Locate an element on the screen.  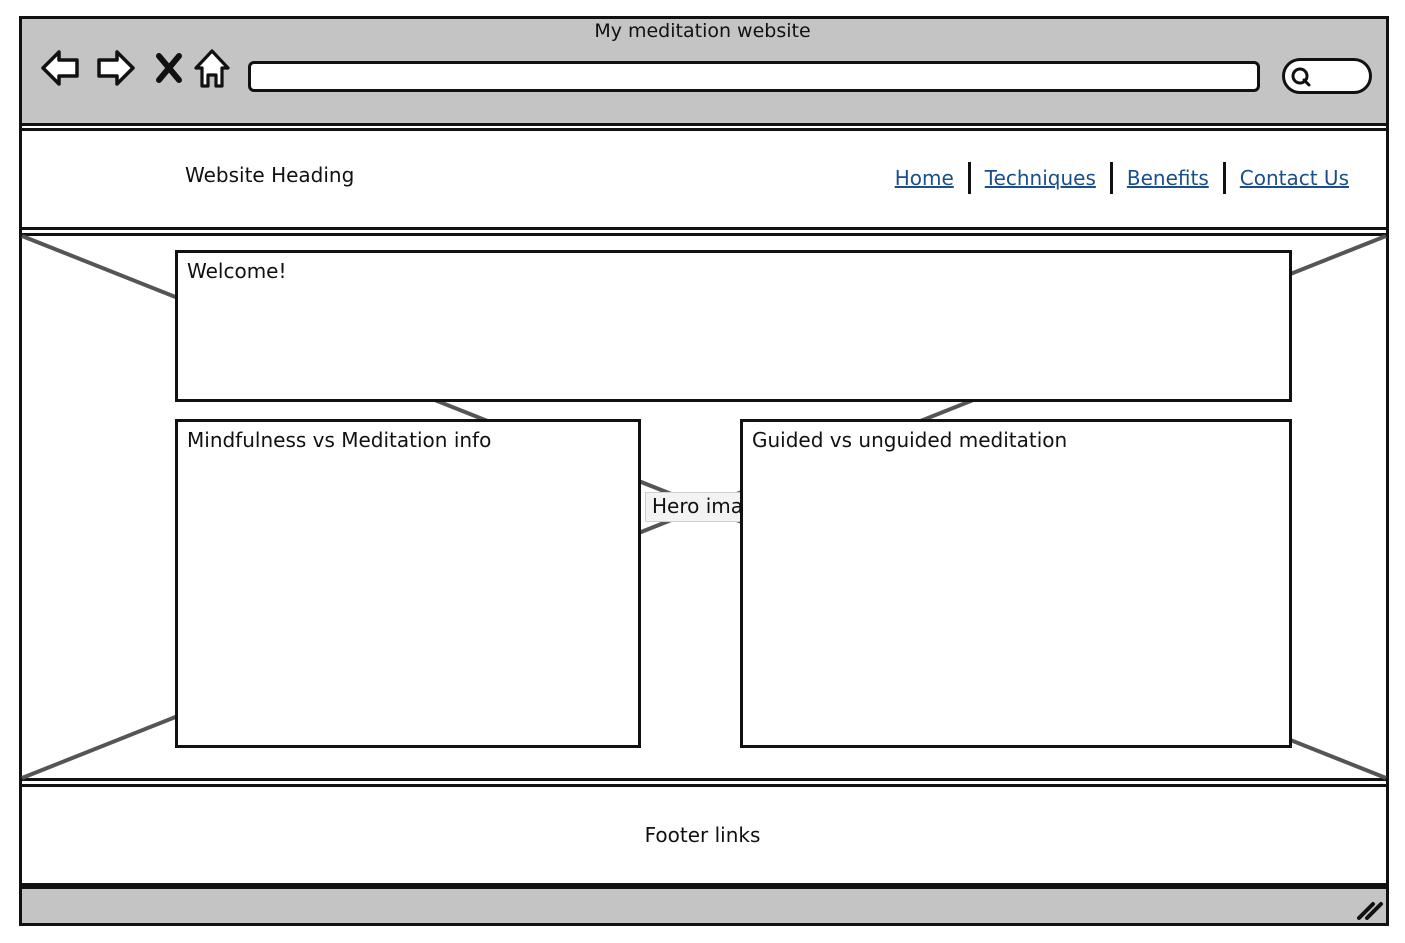
back-arrow-icon is located at coordinates (60, 68).